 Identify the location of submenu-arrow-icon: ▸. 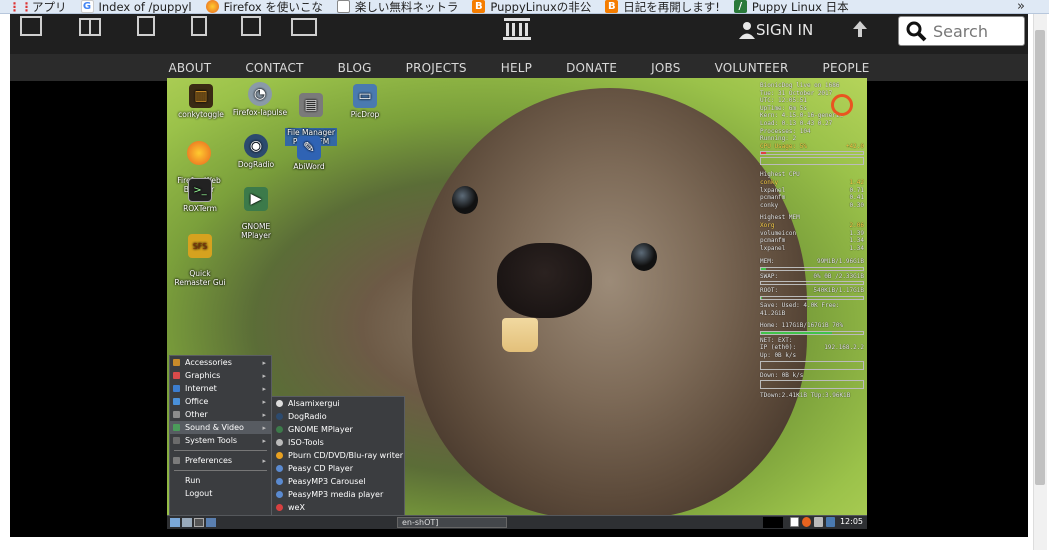
(264, 427).